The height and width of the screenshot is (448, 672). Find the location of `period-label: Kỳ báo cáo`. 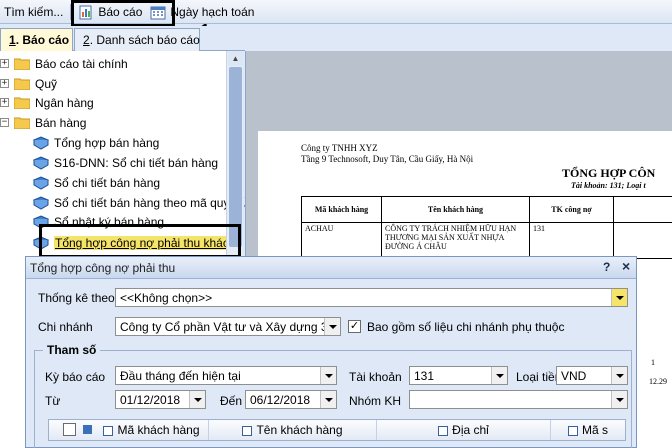

period-label: Kỳ báo cáo is located at coordinates (75, 377).